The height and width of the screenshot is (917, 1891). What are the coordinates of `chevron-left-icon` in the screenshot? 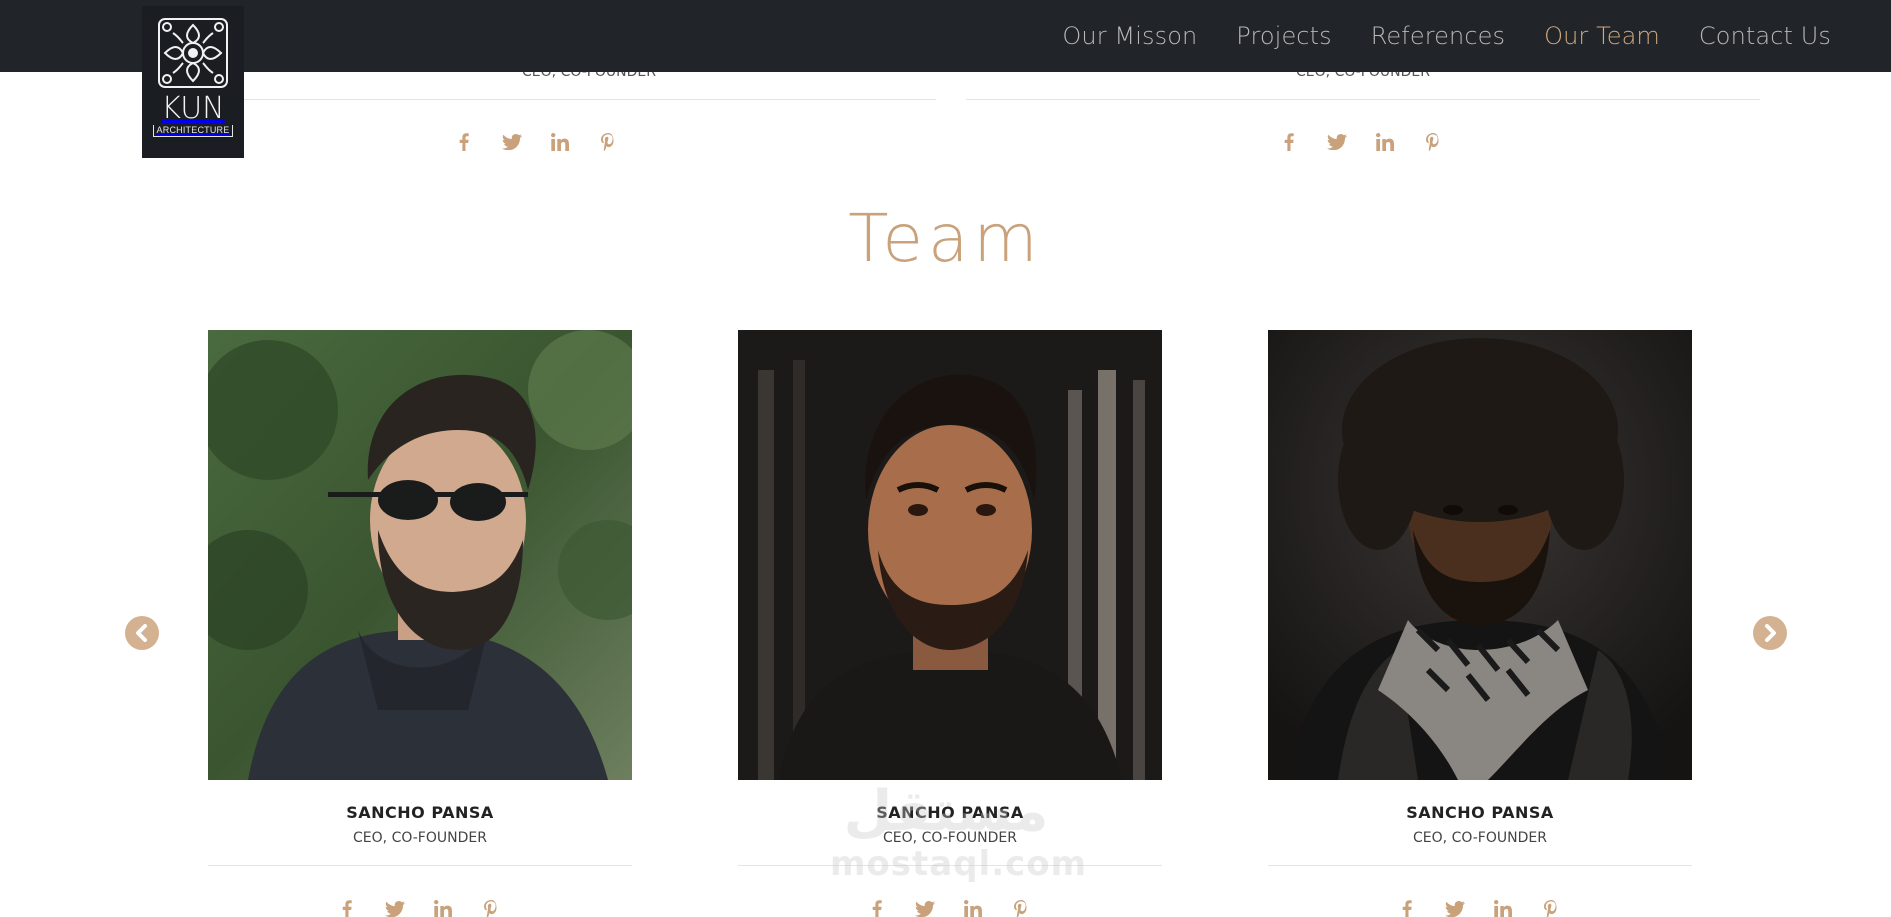 It's located at (141, 633).